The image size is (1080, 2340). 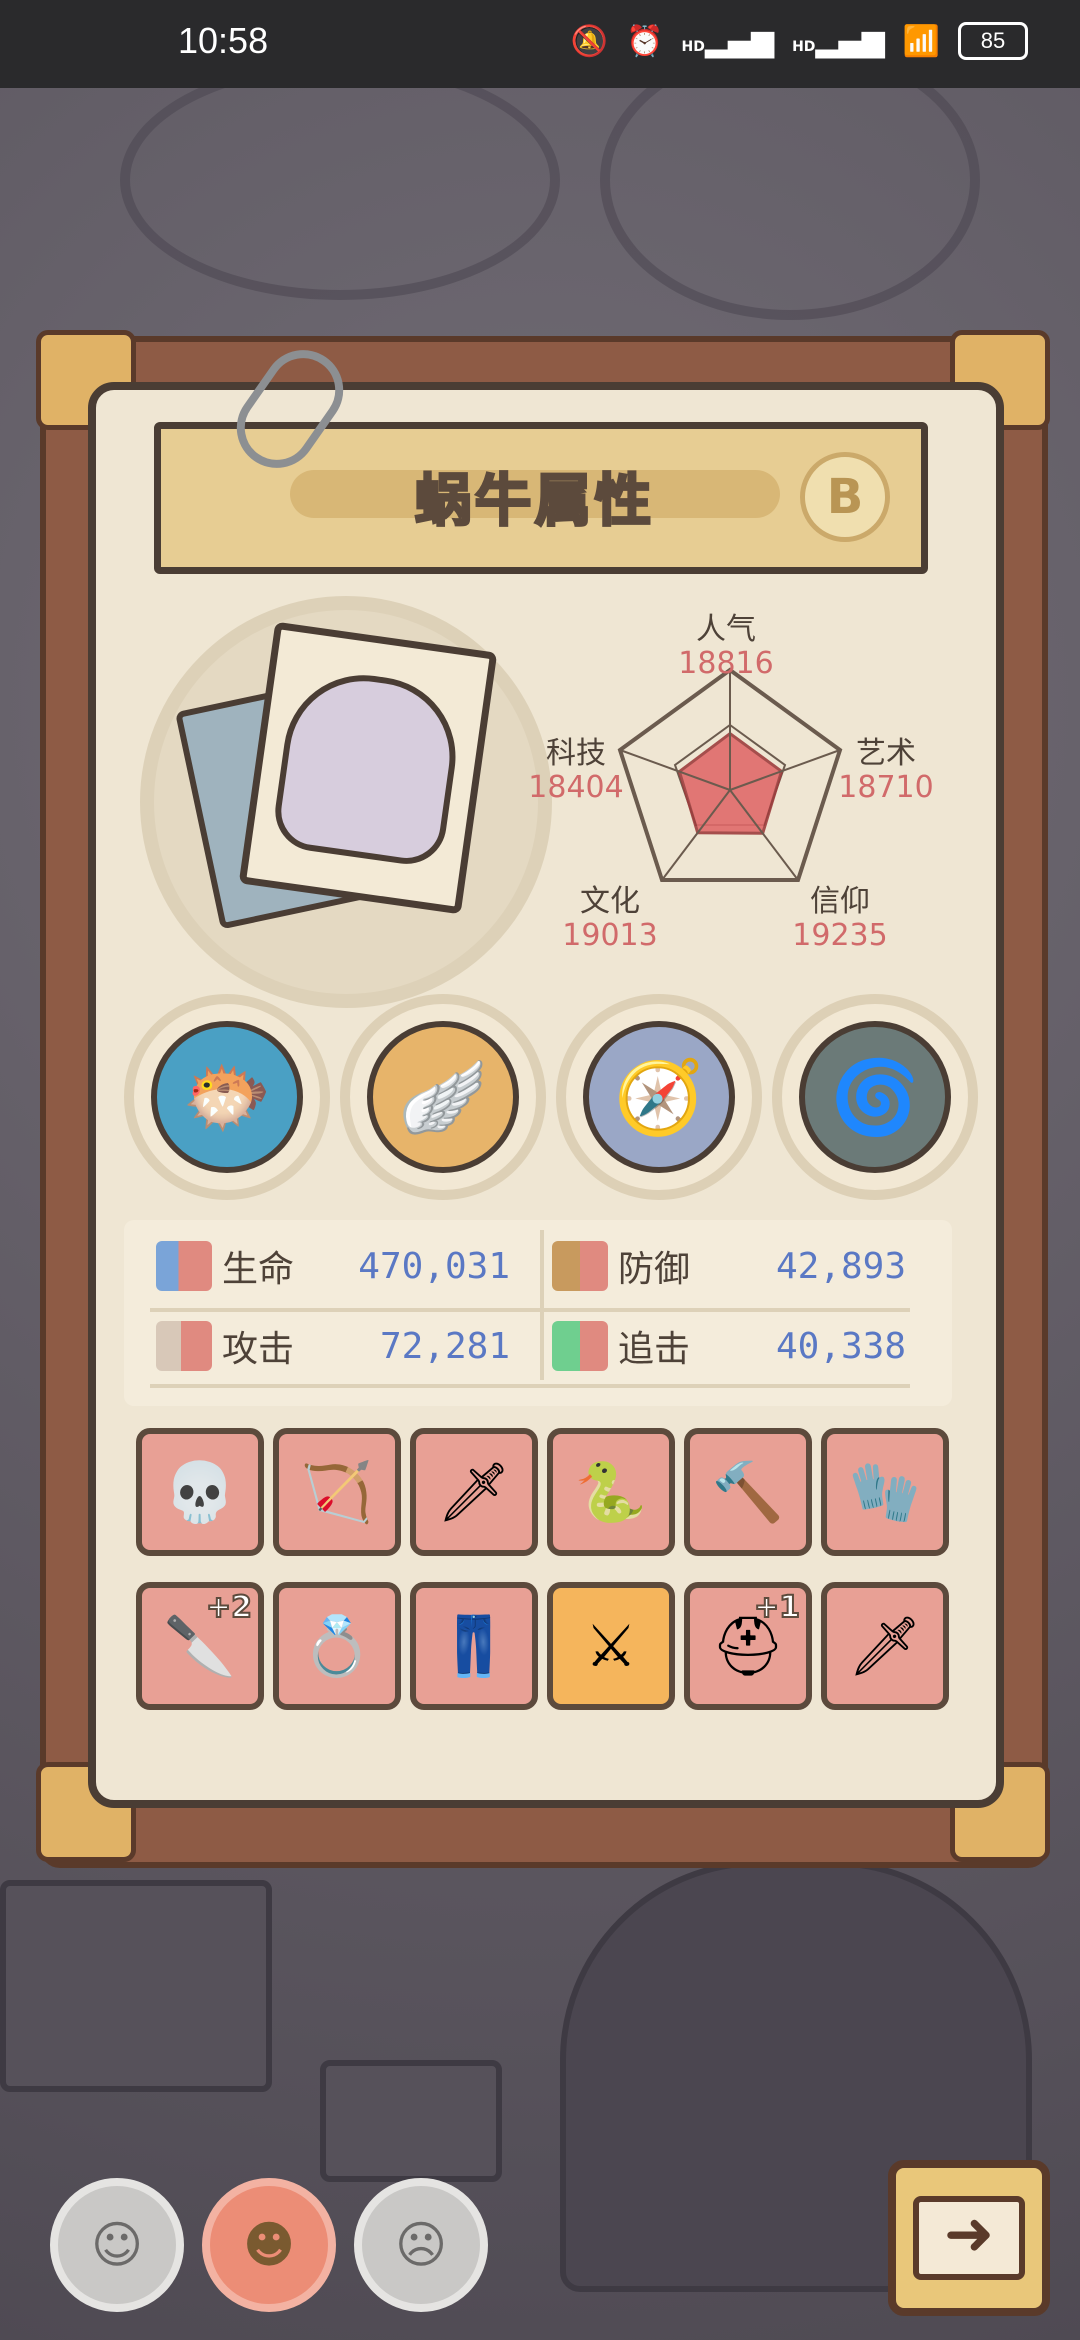 What do you see at coordinates (729, 1266) in the screenshot?
I see `attr-defense: 防御 42,893` at bounding box center [729, 1266].